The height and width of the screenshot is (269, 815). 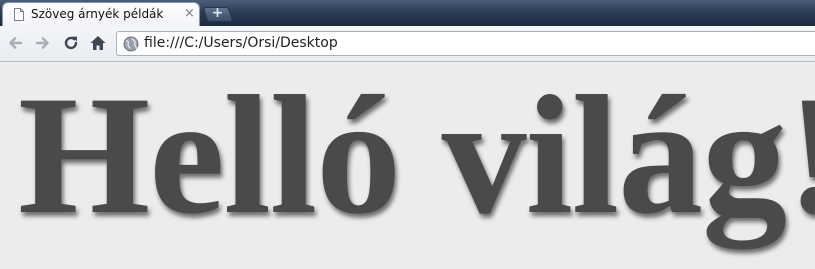 I want to click on plus-icon: +, so click(x=217, y=13).